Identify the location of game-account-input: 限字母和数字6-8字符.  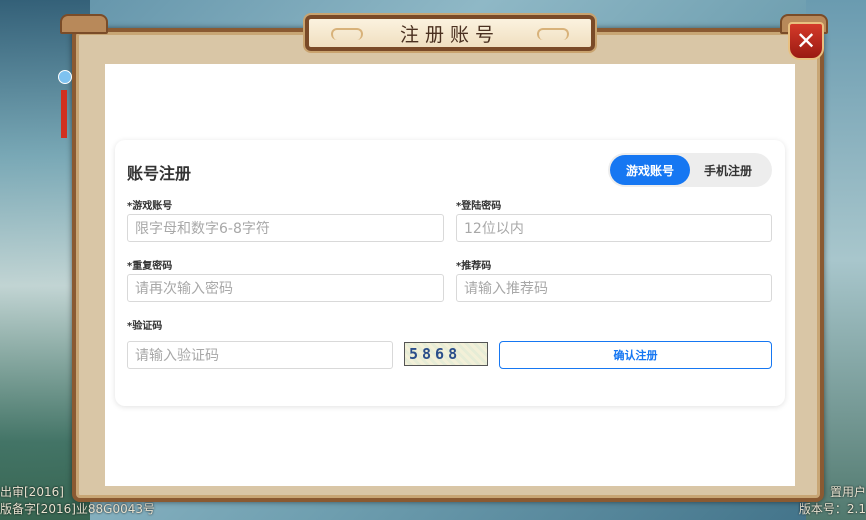
(285, 228).